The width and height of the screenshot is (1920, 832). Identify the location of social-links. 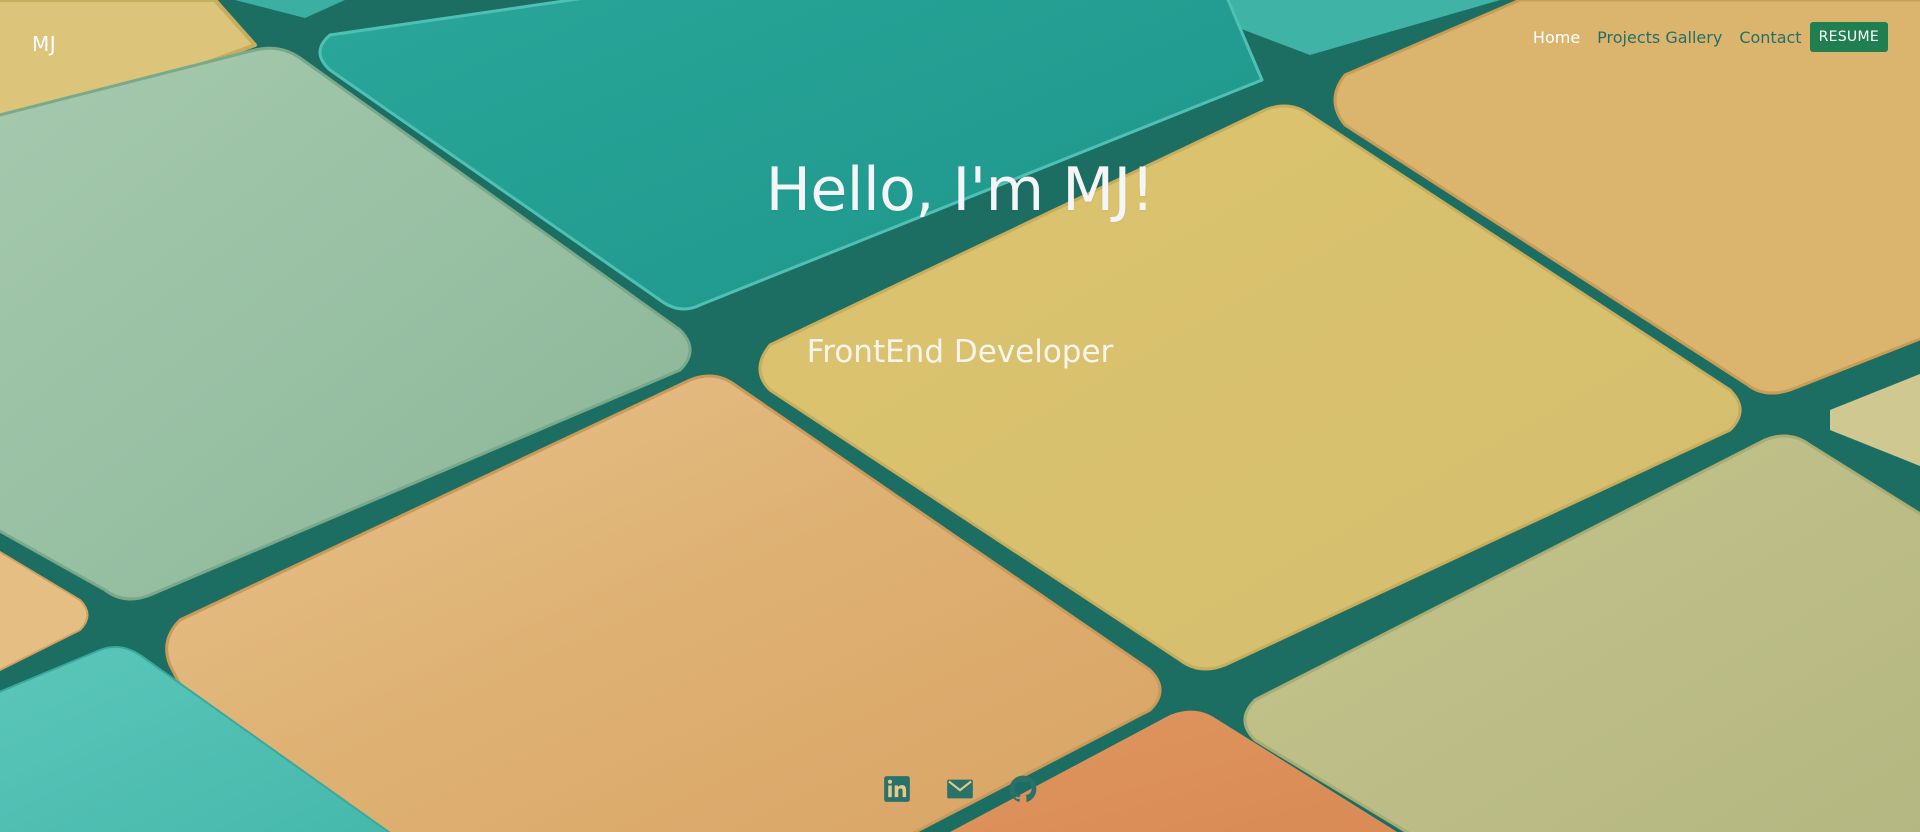
(960, 789).